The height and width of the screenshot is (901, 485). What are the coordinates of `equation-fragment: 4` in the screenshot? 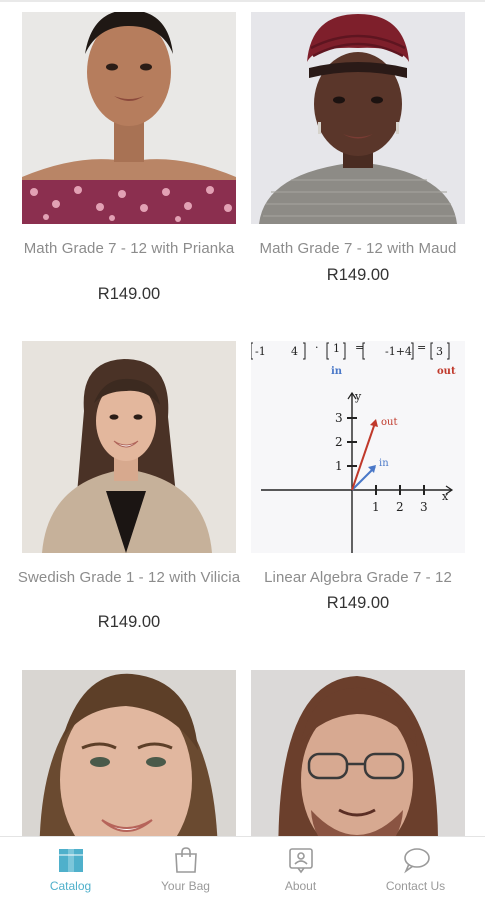 It's located at (294, 351).